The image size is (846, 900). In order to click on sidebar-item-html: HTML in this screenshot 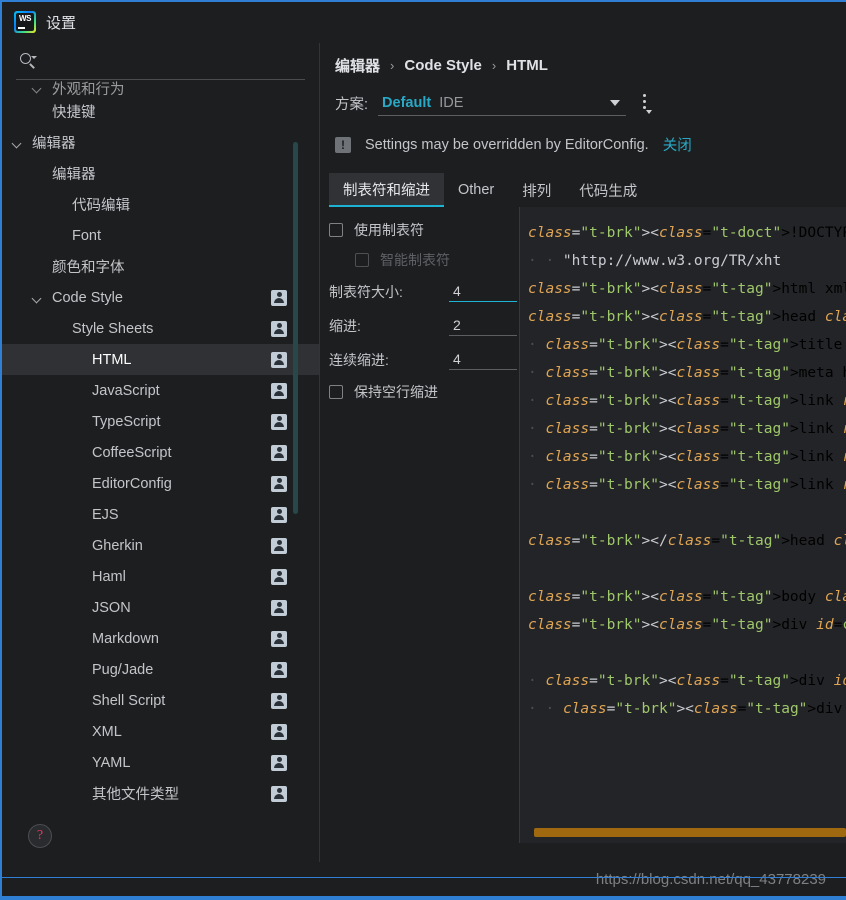, I will do `click(160, 359)`.